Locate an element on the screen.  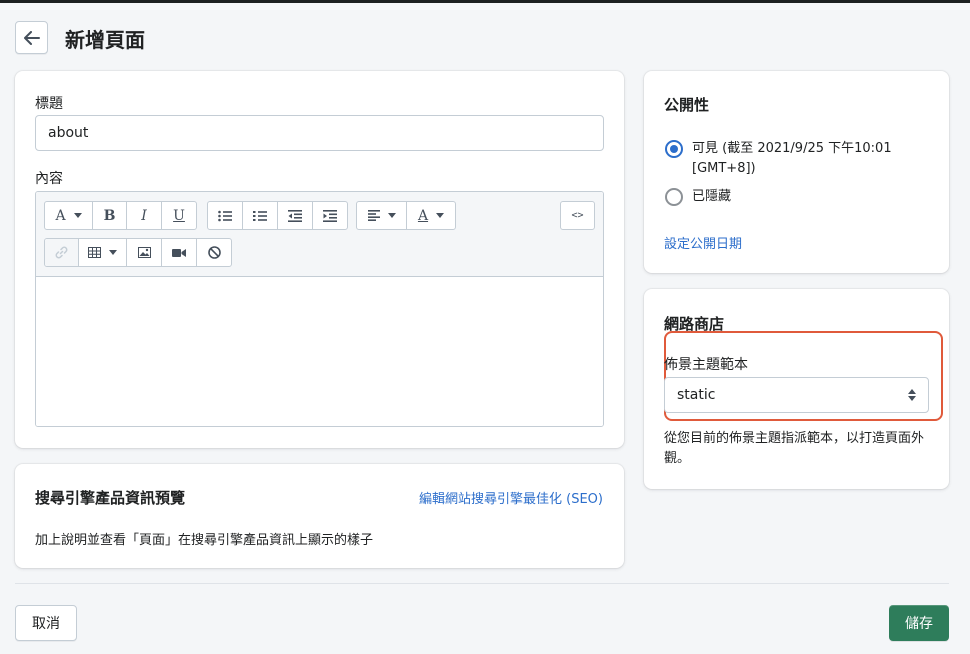
clear-formatting-button is located at coordinates (214, 252).